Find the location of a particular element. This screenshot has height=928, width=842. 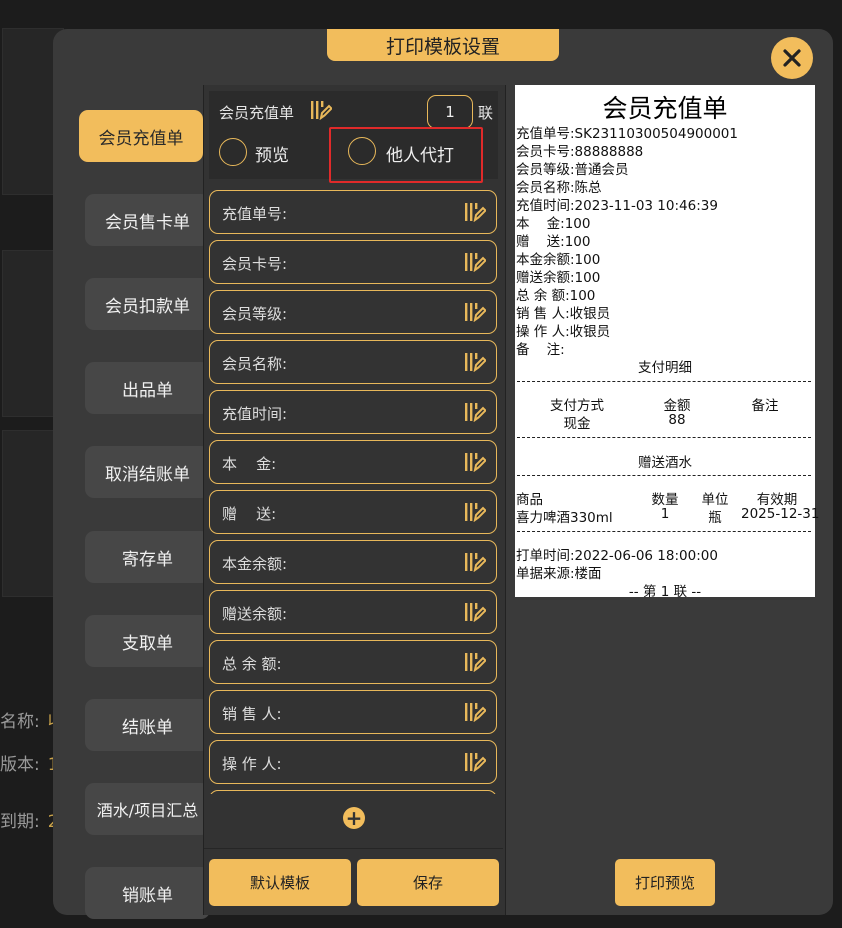

goods-cell: 1 is located at coordinates (665, 514).